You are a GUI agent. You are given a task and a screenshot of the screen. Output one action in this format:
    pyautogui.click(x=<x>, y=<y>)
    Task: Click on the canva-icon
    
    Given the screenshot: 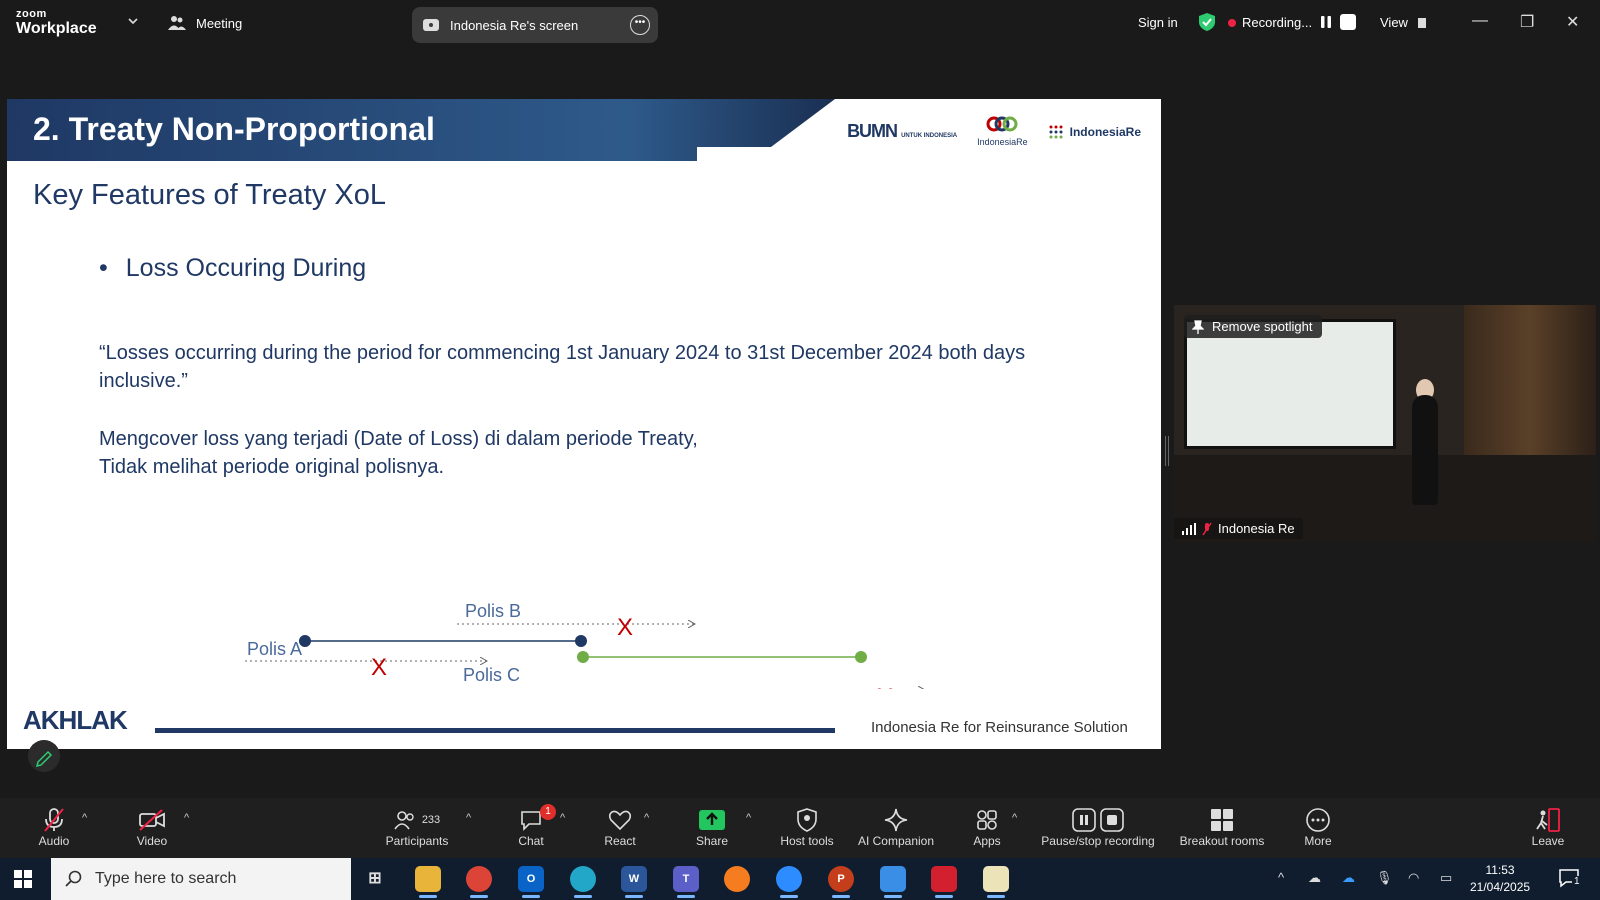 What is the action you would take?
    pyautogui.click(x=583, y=882)
    